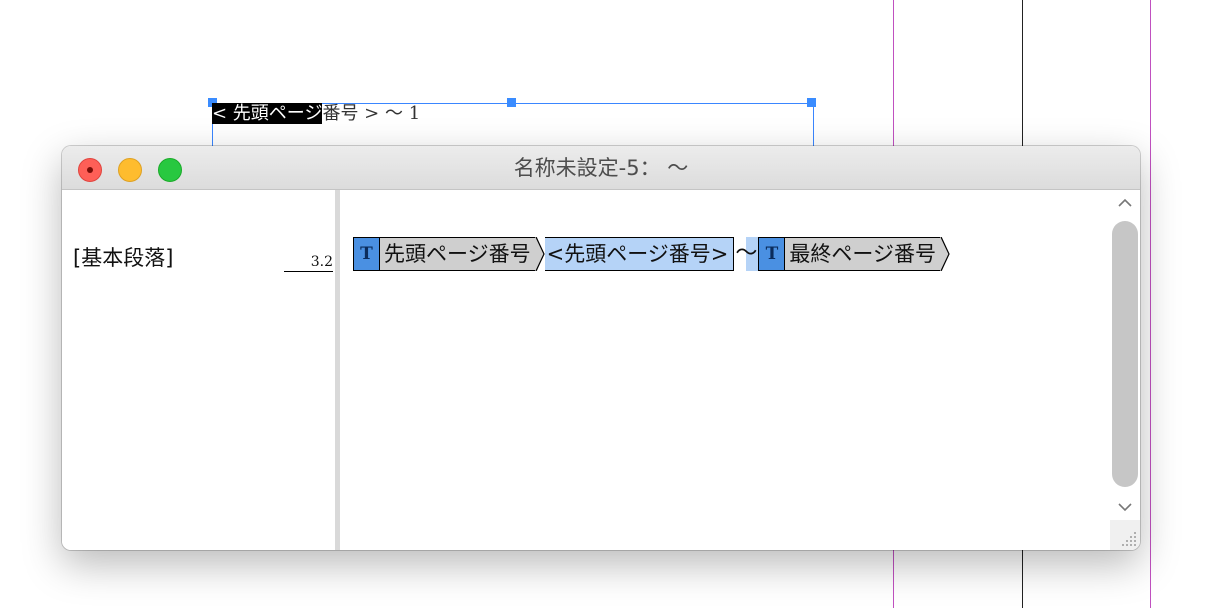 Image resolution: width=1208 pixels, height=608 pixels. What do you see at coordinates (1125, 507) in the screenshot?
I see `chevron-down-icon` at bounding box center [1125, 507].